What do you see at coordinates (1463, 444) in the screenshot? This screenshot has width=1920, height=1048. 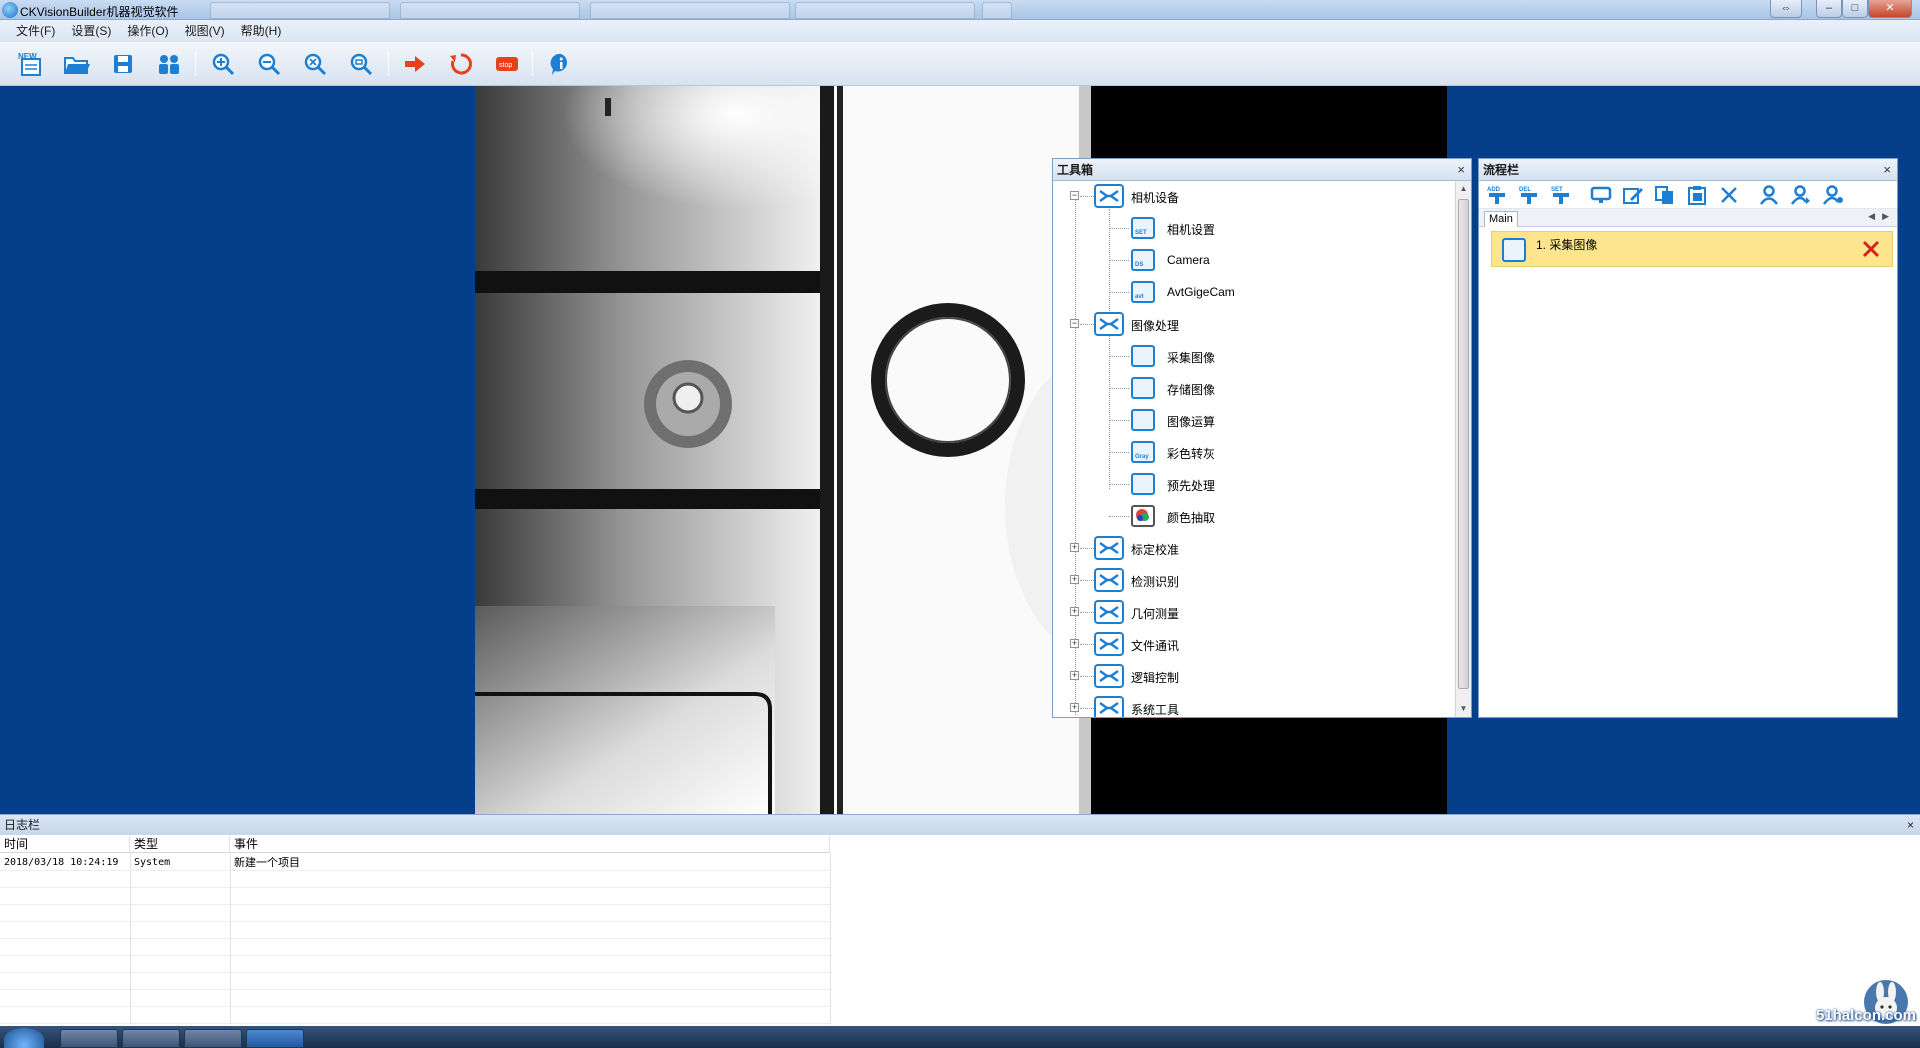 I see `scrollbar-thumb` at bounding box center [1463, 444].